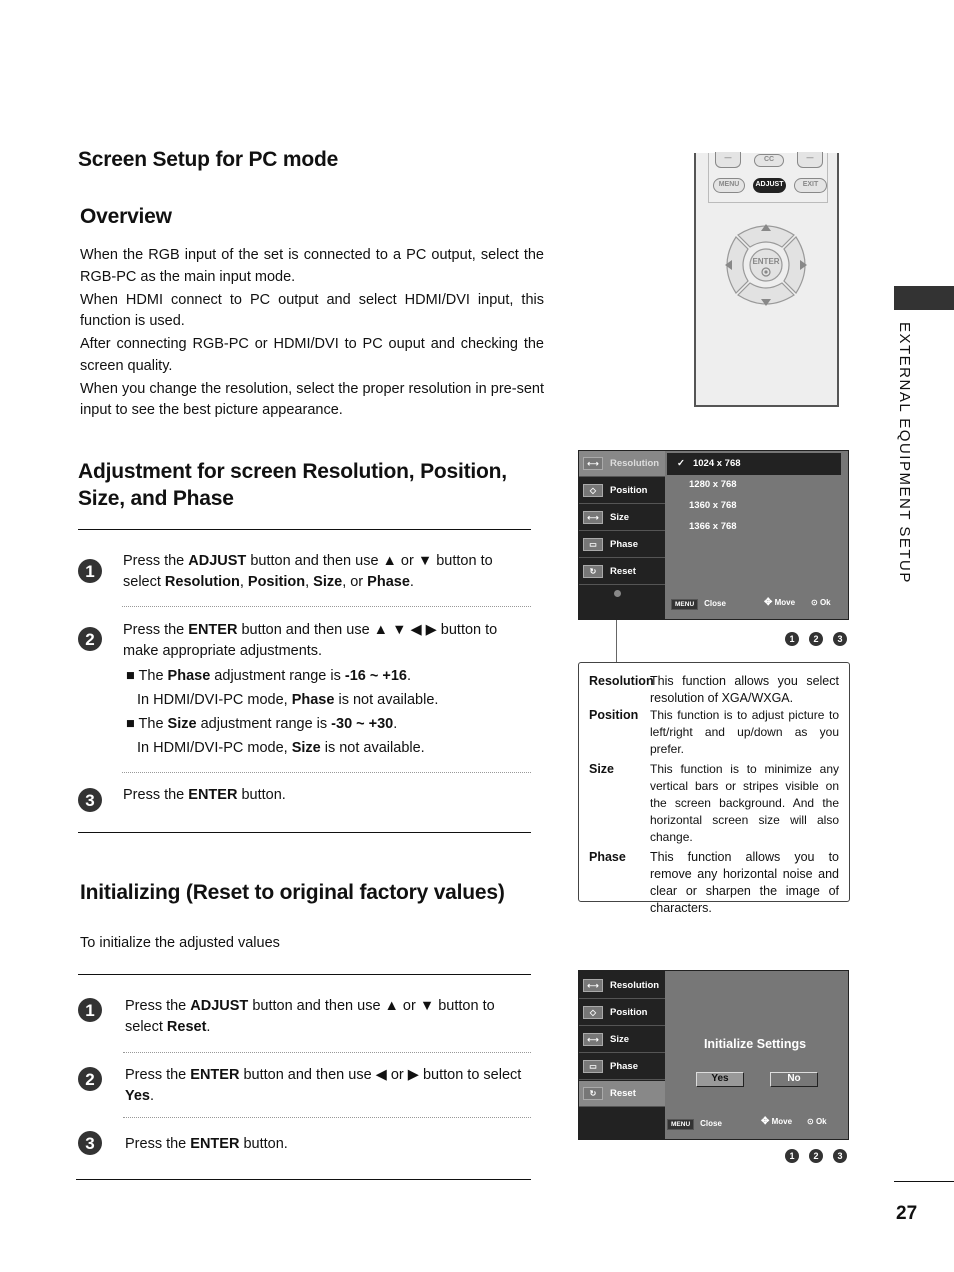 This screenshot has height=1272, width=954. Describe the element at coordinates (208, 159) in the screenshot. I see `page-title: Screen Setup for PC mode` at that location.